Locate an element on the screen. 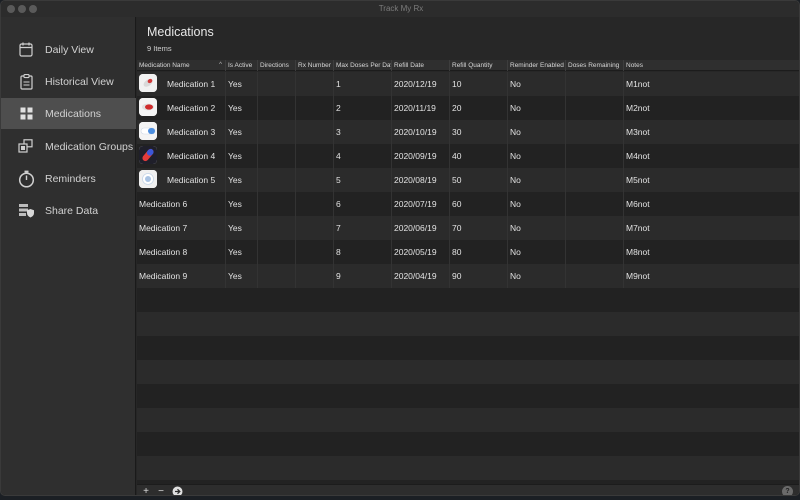 Image resolution: width=800 pixels, height=500 pixels. sidebar-item-medications: Medications is located at coordinates (68, 113).